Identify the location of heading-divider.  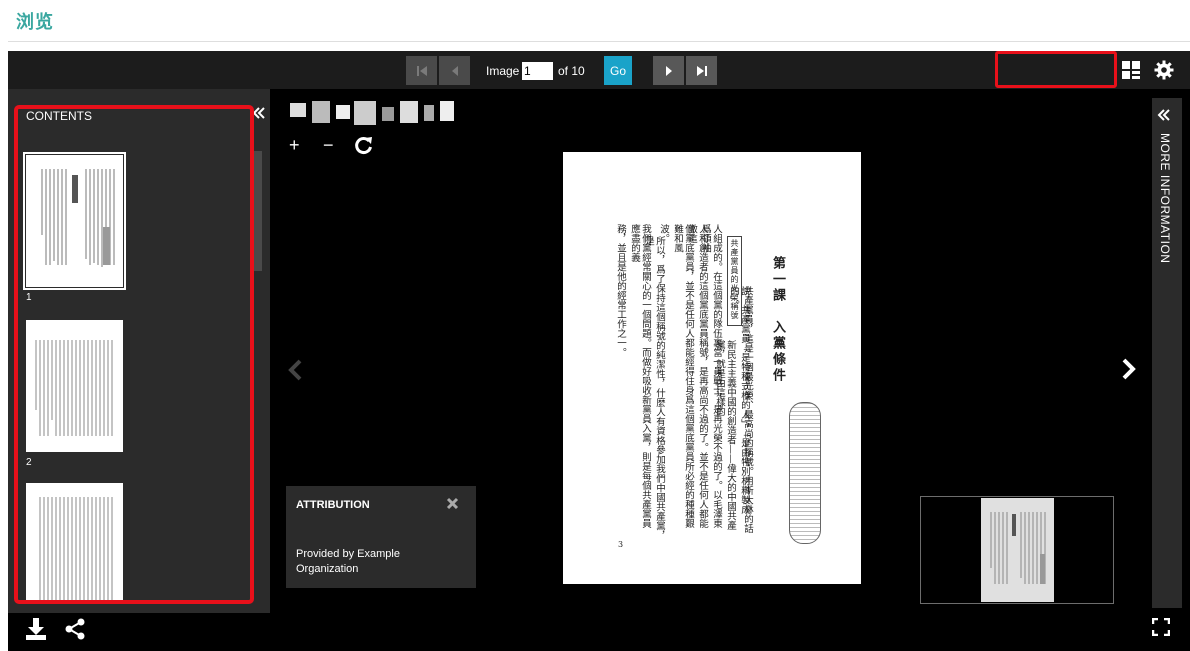
(599, 41).